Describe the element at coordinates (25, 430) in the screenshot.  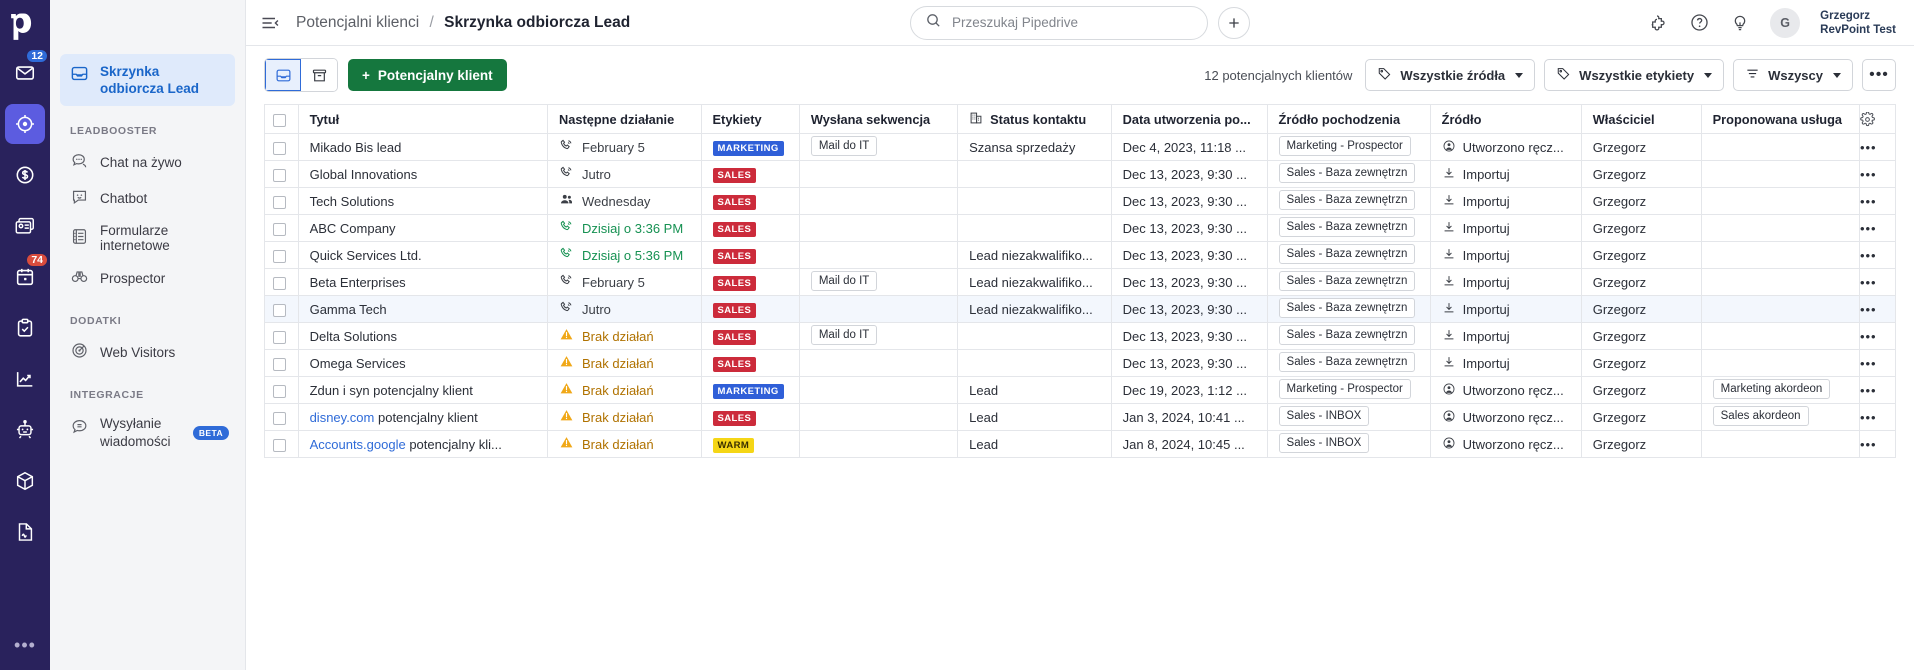
I see `rail-item-automations` at that location.